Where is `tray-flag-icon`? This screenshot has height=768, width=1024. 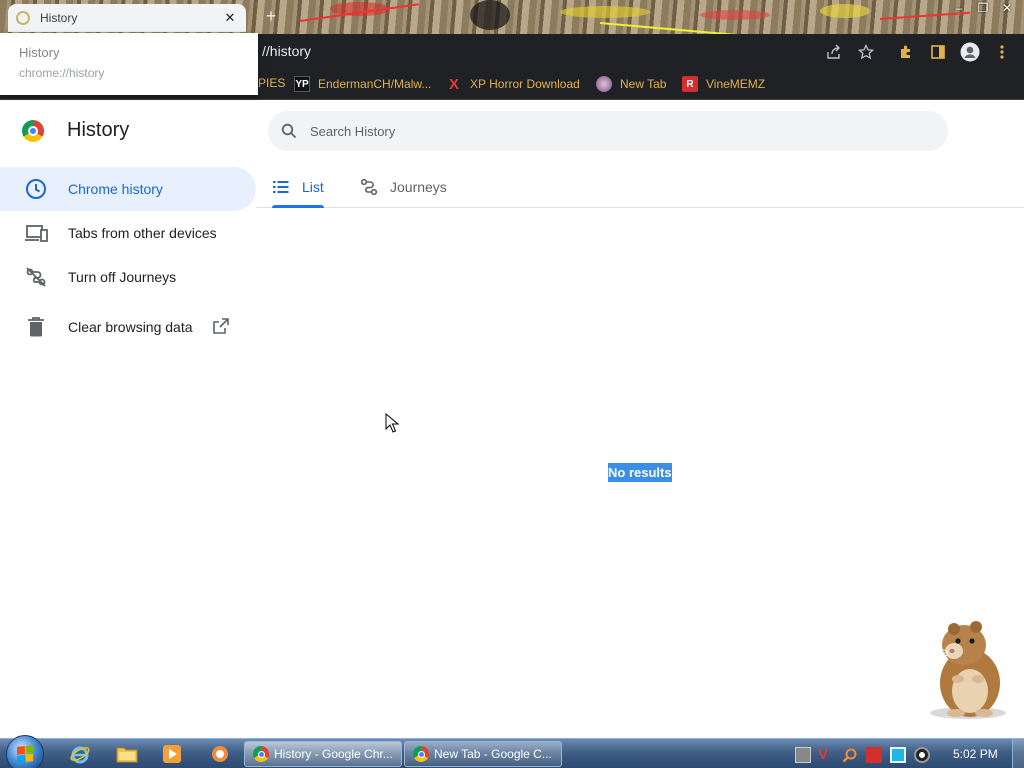
tray-flag-icon is located at coordinates (874, 755).